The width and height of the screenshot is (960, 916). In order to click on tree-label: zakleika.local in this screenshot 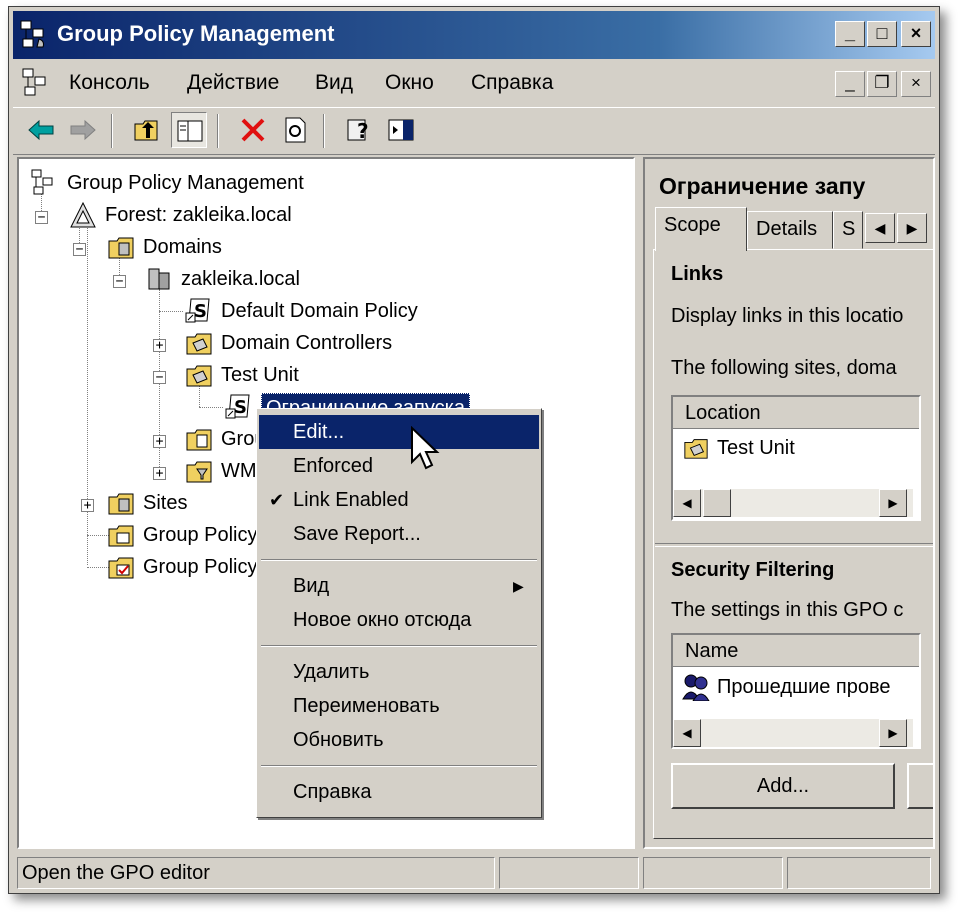, I will do `click(240, 279)`.